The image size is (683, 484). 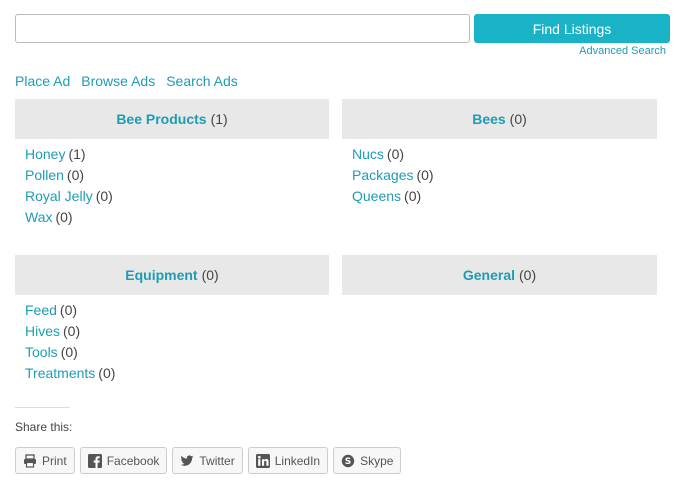 I want to click on subcategory-link-treatments: Treatments, so click(x=60, y=373).